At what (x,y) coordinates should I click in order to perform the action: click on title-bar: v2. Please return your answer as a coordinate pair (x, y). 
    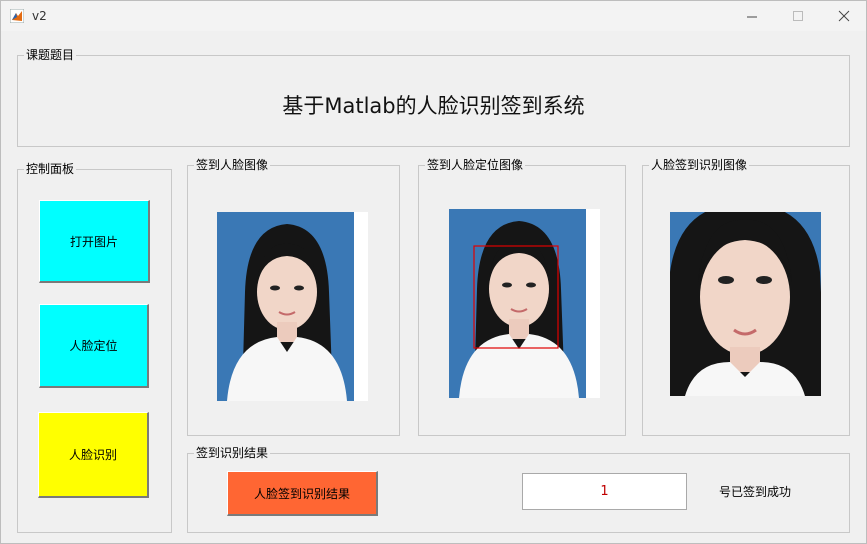
    Looking at the image, I should click on (433, 16).